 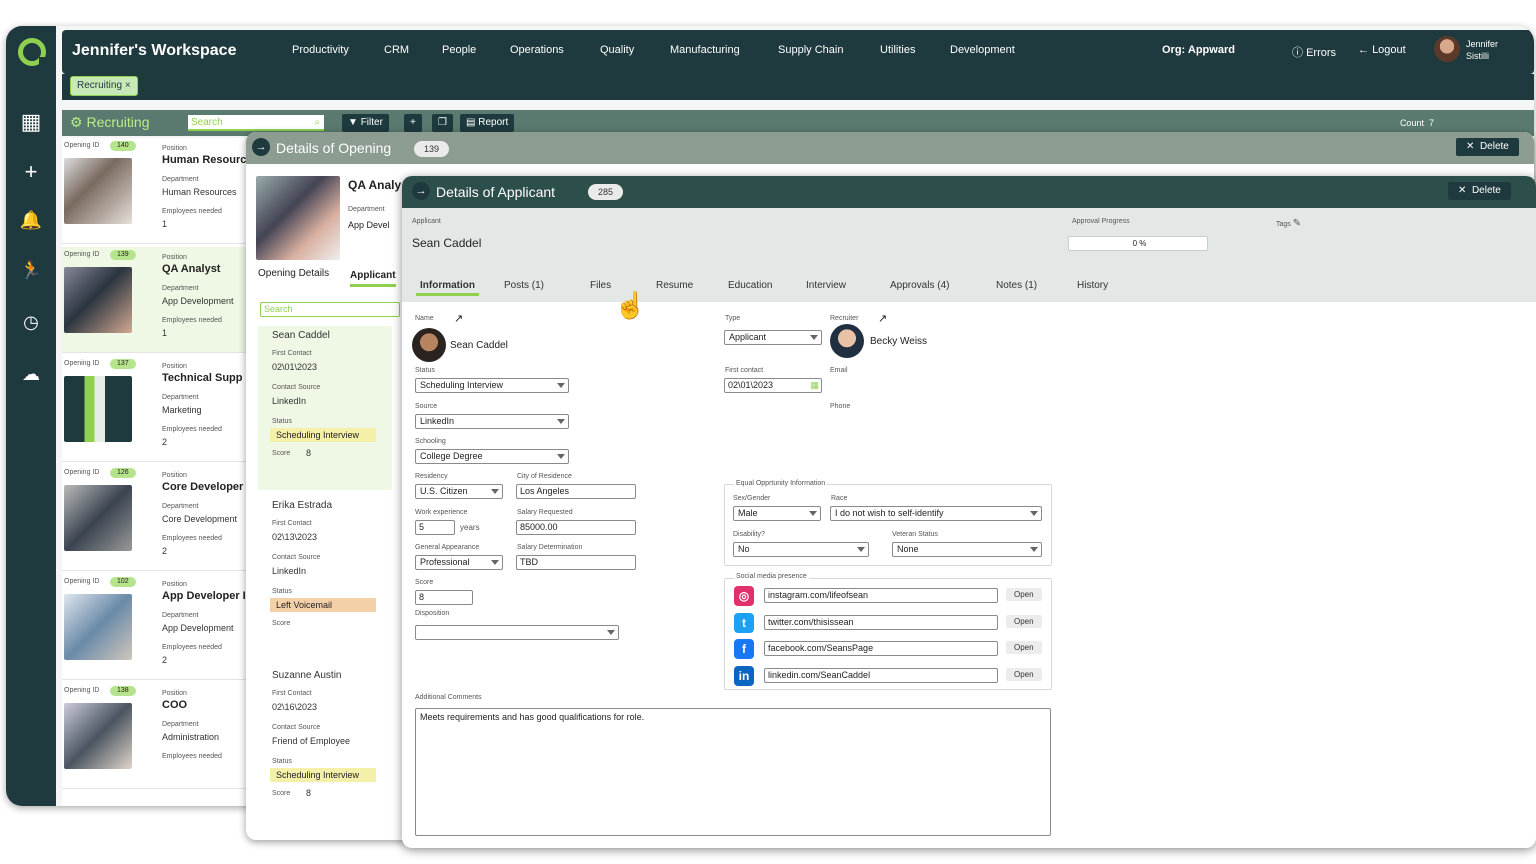 What do you see at coordinates (537, 50) in the screenshot?
I see `nav-operations: Operations` at bounding box center [537, 50].